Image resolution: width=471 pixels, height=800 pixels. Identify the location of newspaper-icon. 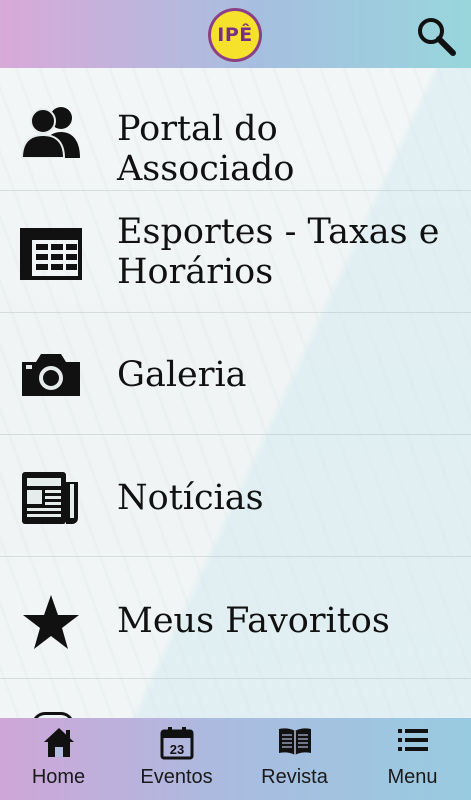
(51, 498).